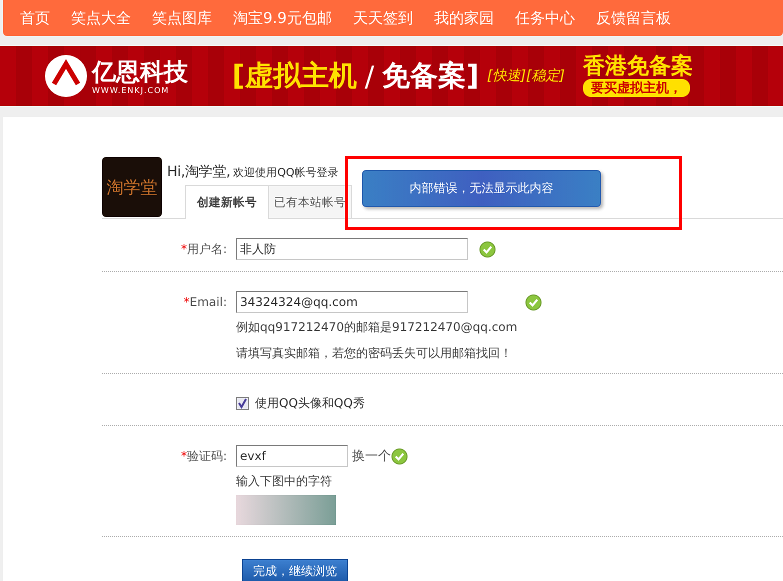 This screenshot has width=783, height=581. Describe the element at coordinates (382, 18) in the screenshot. I see `nav-link: 天天签到` at that location.